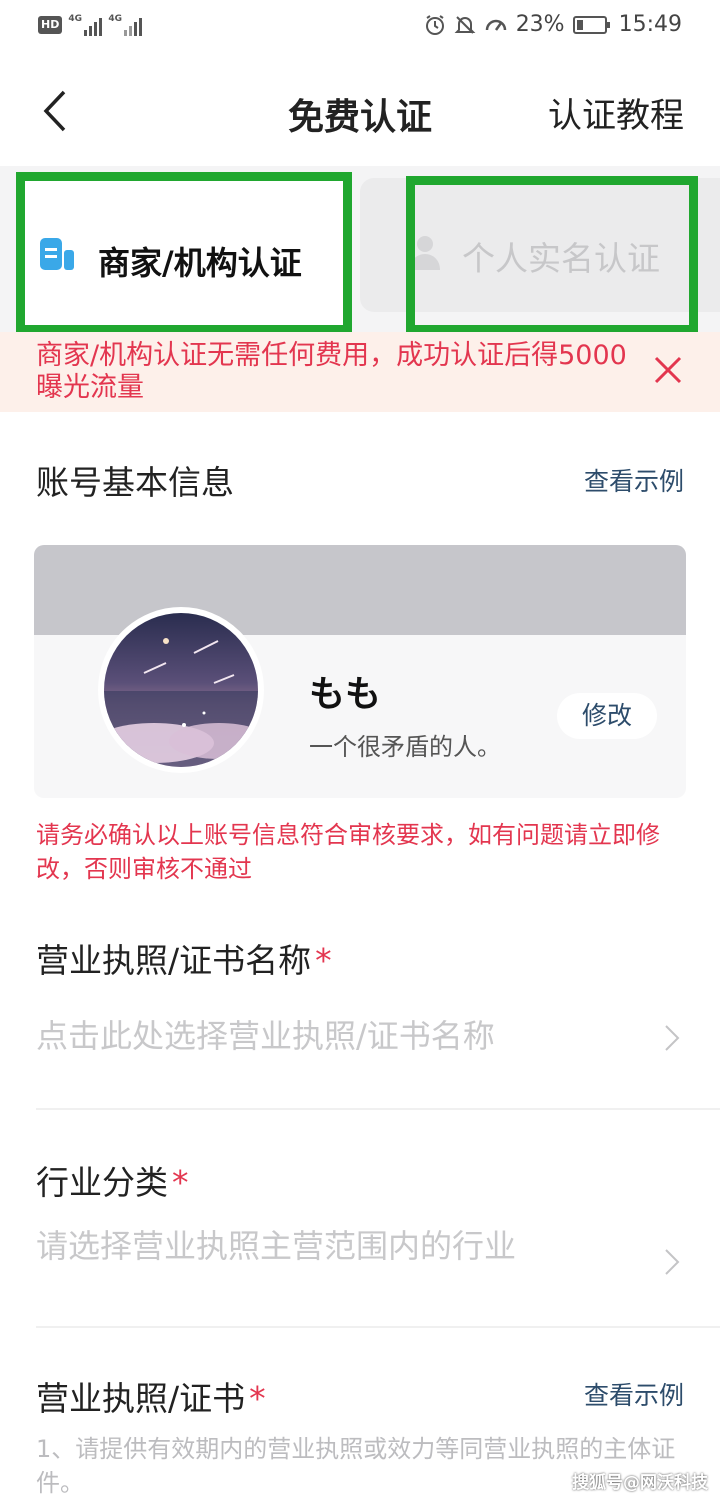 The image size is (720, 1496). I want to click on license-label: 营业执照/证书 *, so click(151, 1396).